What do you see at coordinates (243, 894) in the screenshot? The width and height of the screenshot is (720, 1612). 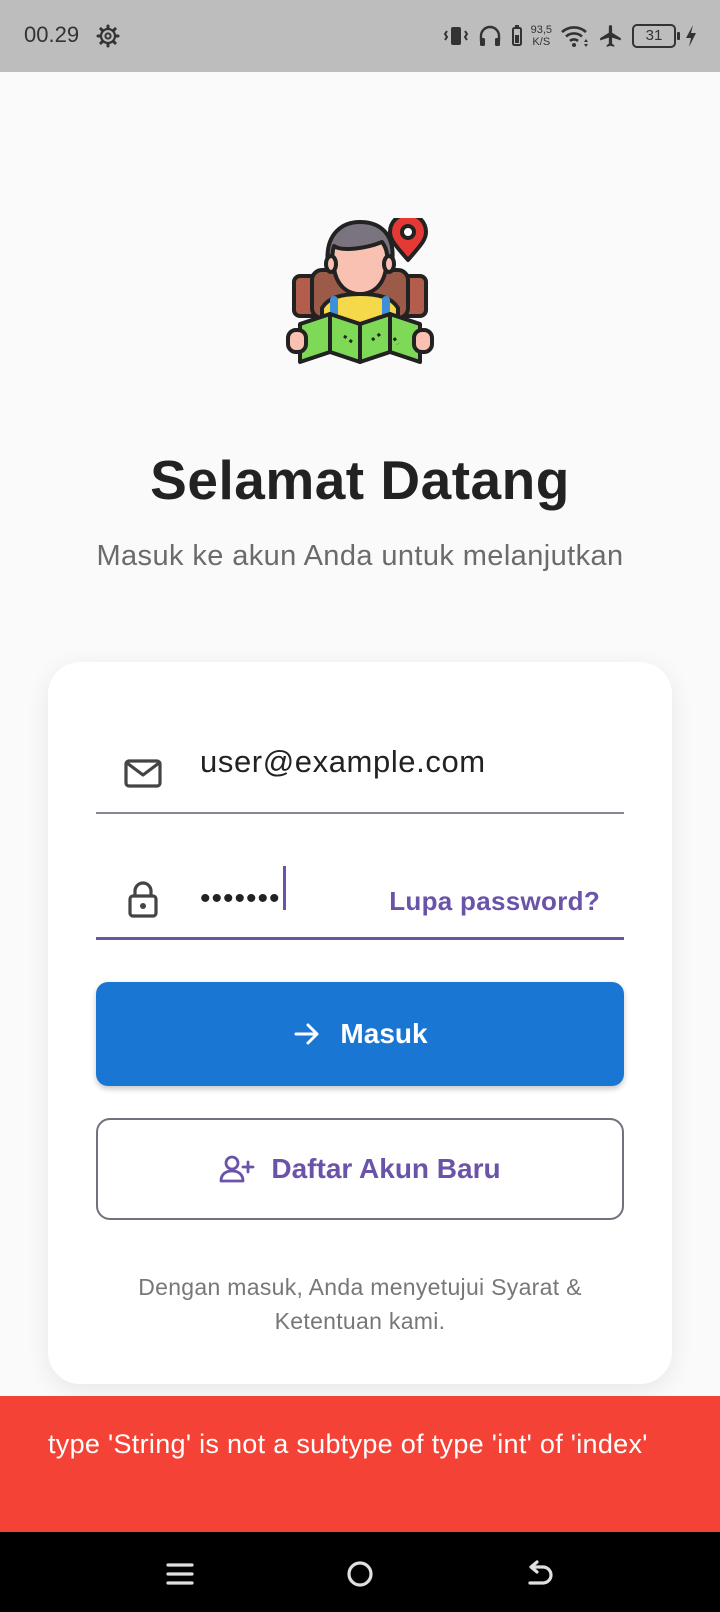 I see `password-value: •••••••` at bounding box center [243, 894].